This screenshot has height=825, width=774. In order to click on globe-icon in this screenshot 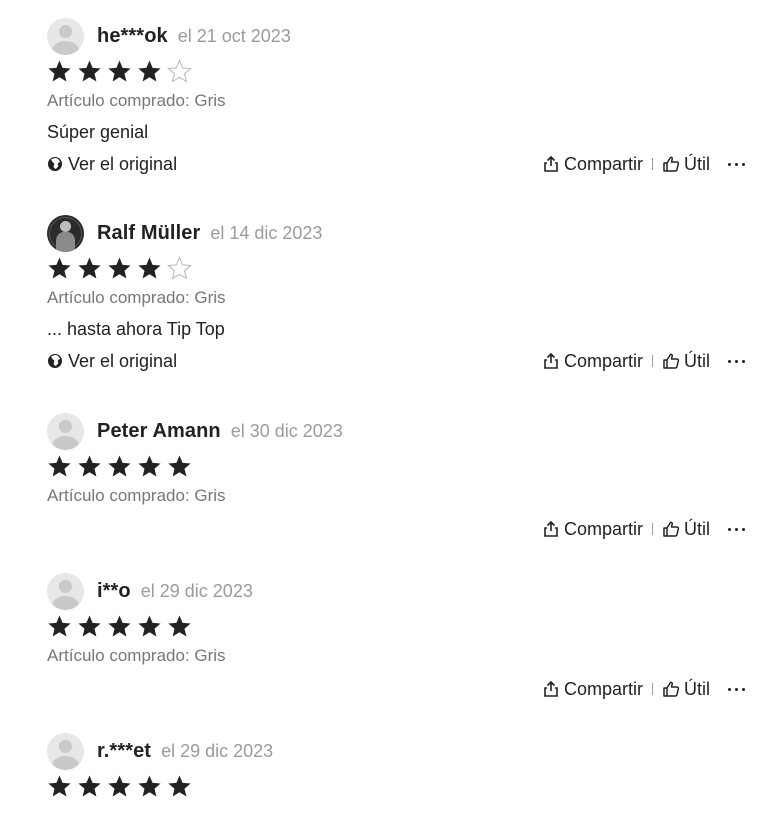, I will do `click(55, 361)`.